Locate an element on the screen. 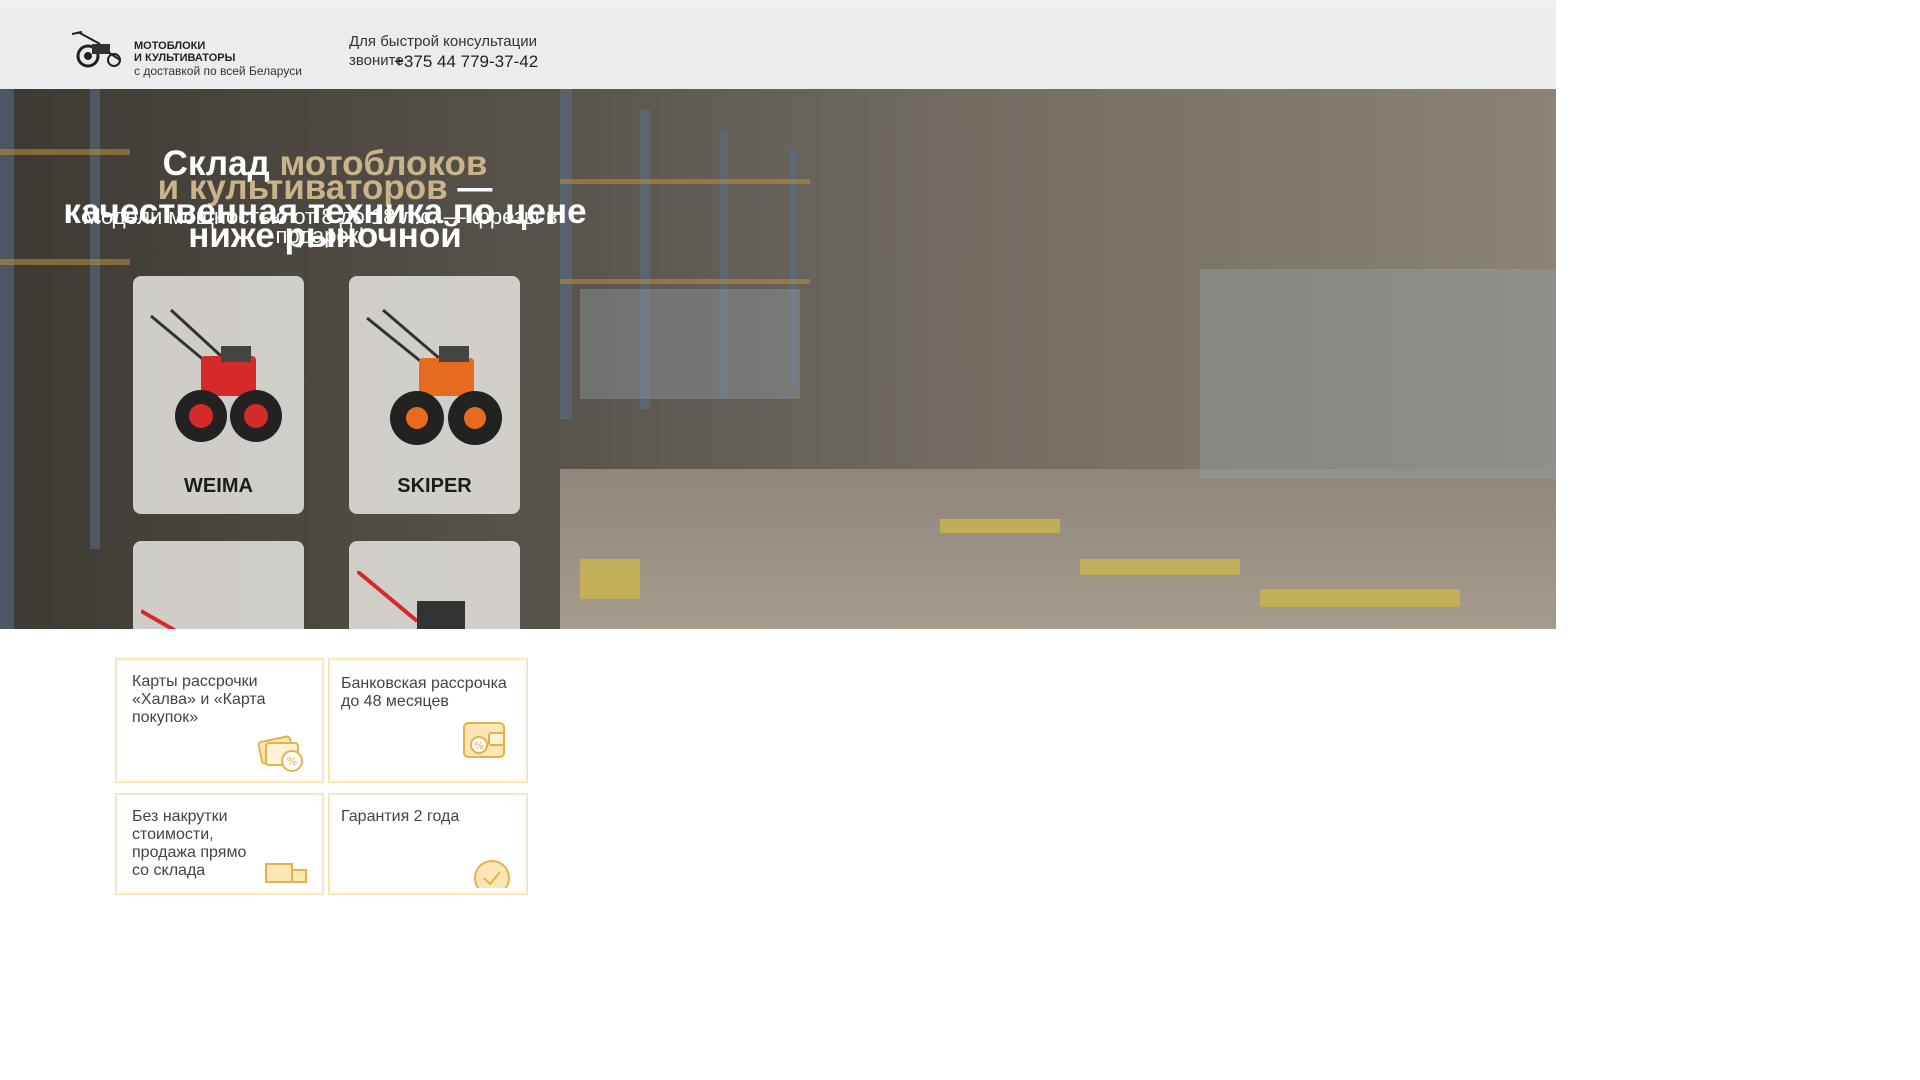 This screenshot has width=1920, height=1080. benefit-card-bank-installment: Банковская рассрочка до 48 месяцев % is located at coordinates (428, 720).